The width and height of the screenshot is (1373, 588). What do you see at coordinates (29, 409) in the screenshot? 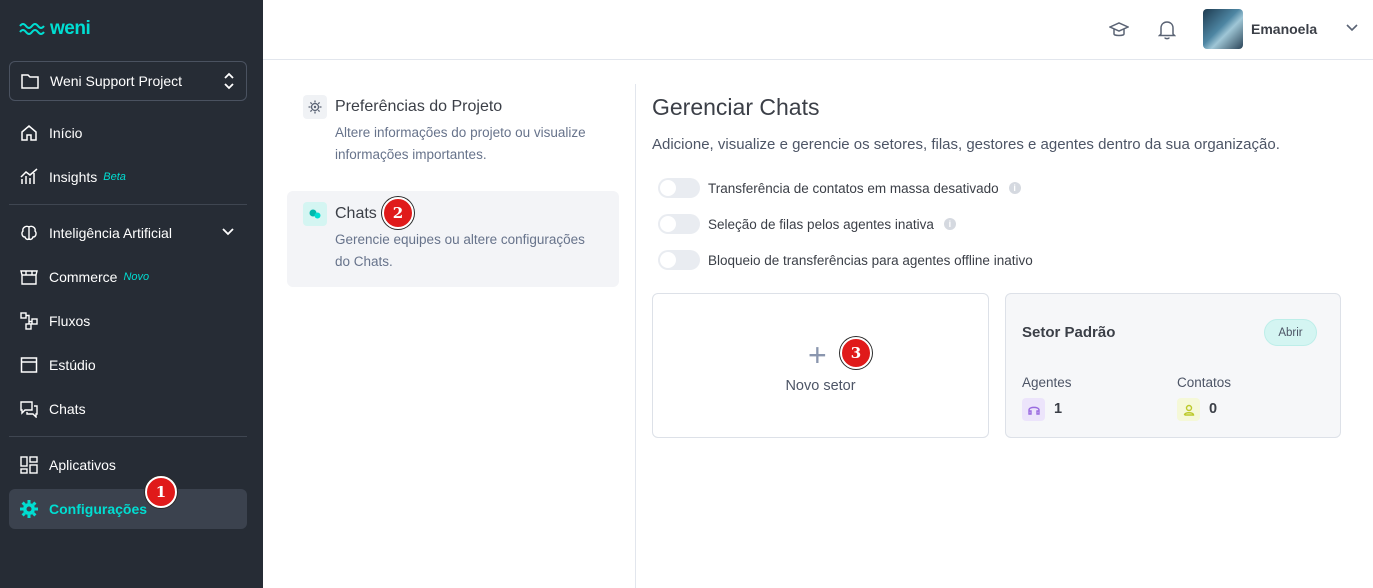
I see `chat-icon` at bounding box center [29, 409].